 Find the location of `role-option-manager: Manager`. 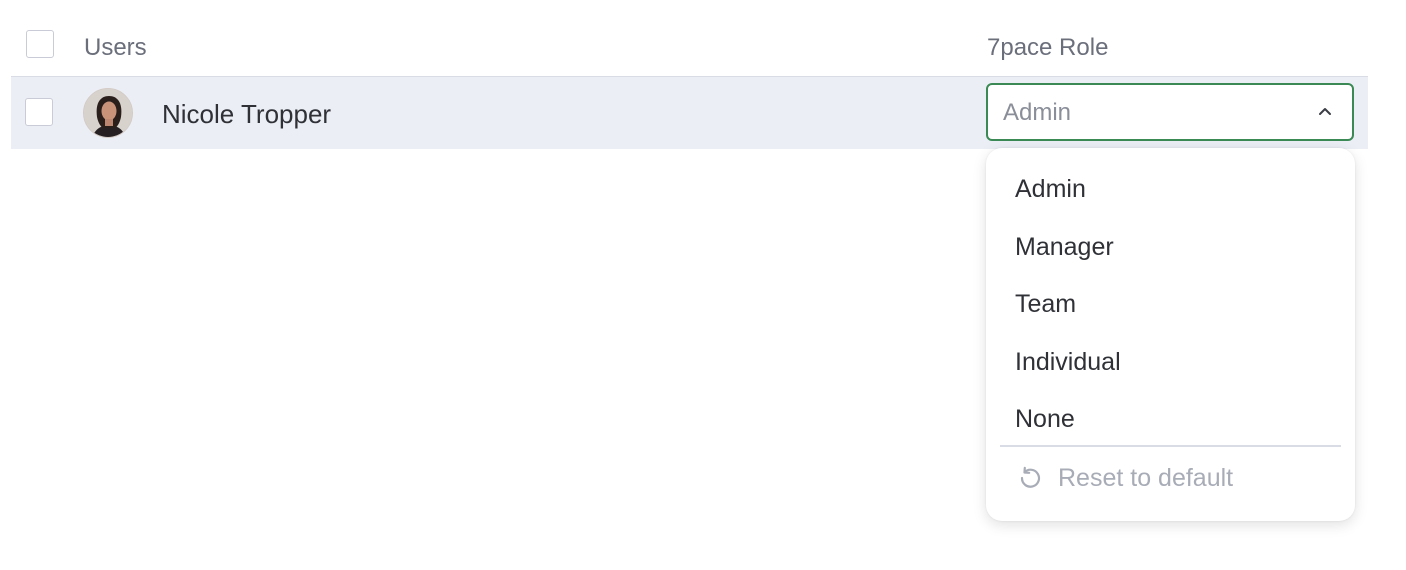

role-option-manager: Manager is located at coordinates (1064, 247).